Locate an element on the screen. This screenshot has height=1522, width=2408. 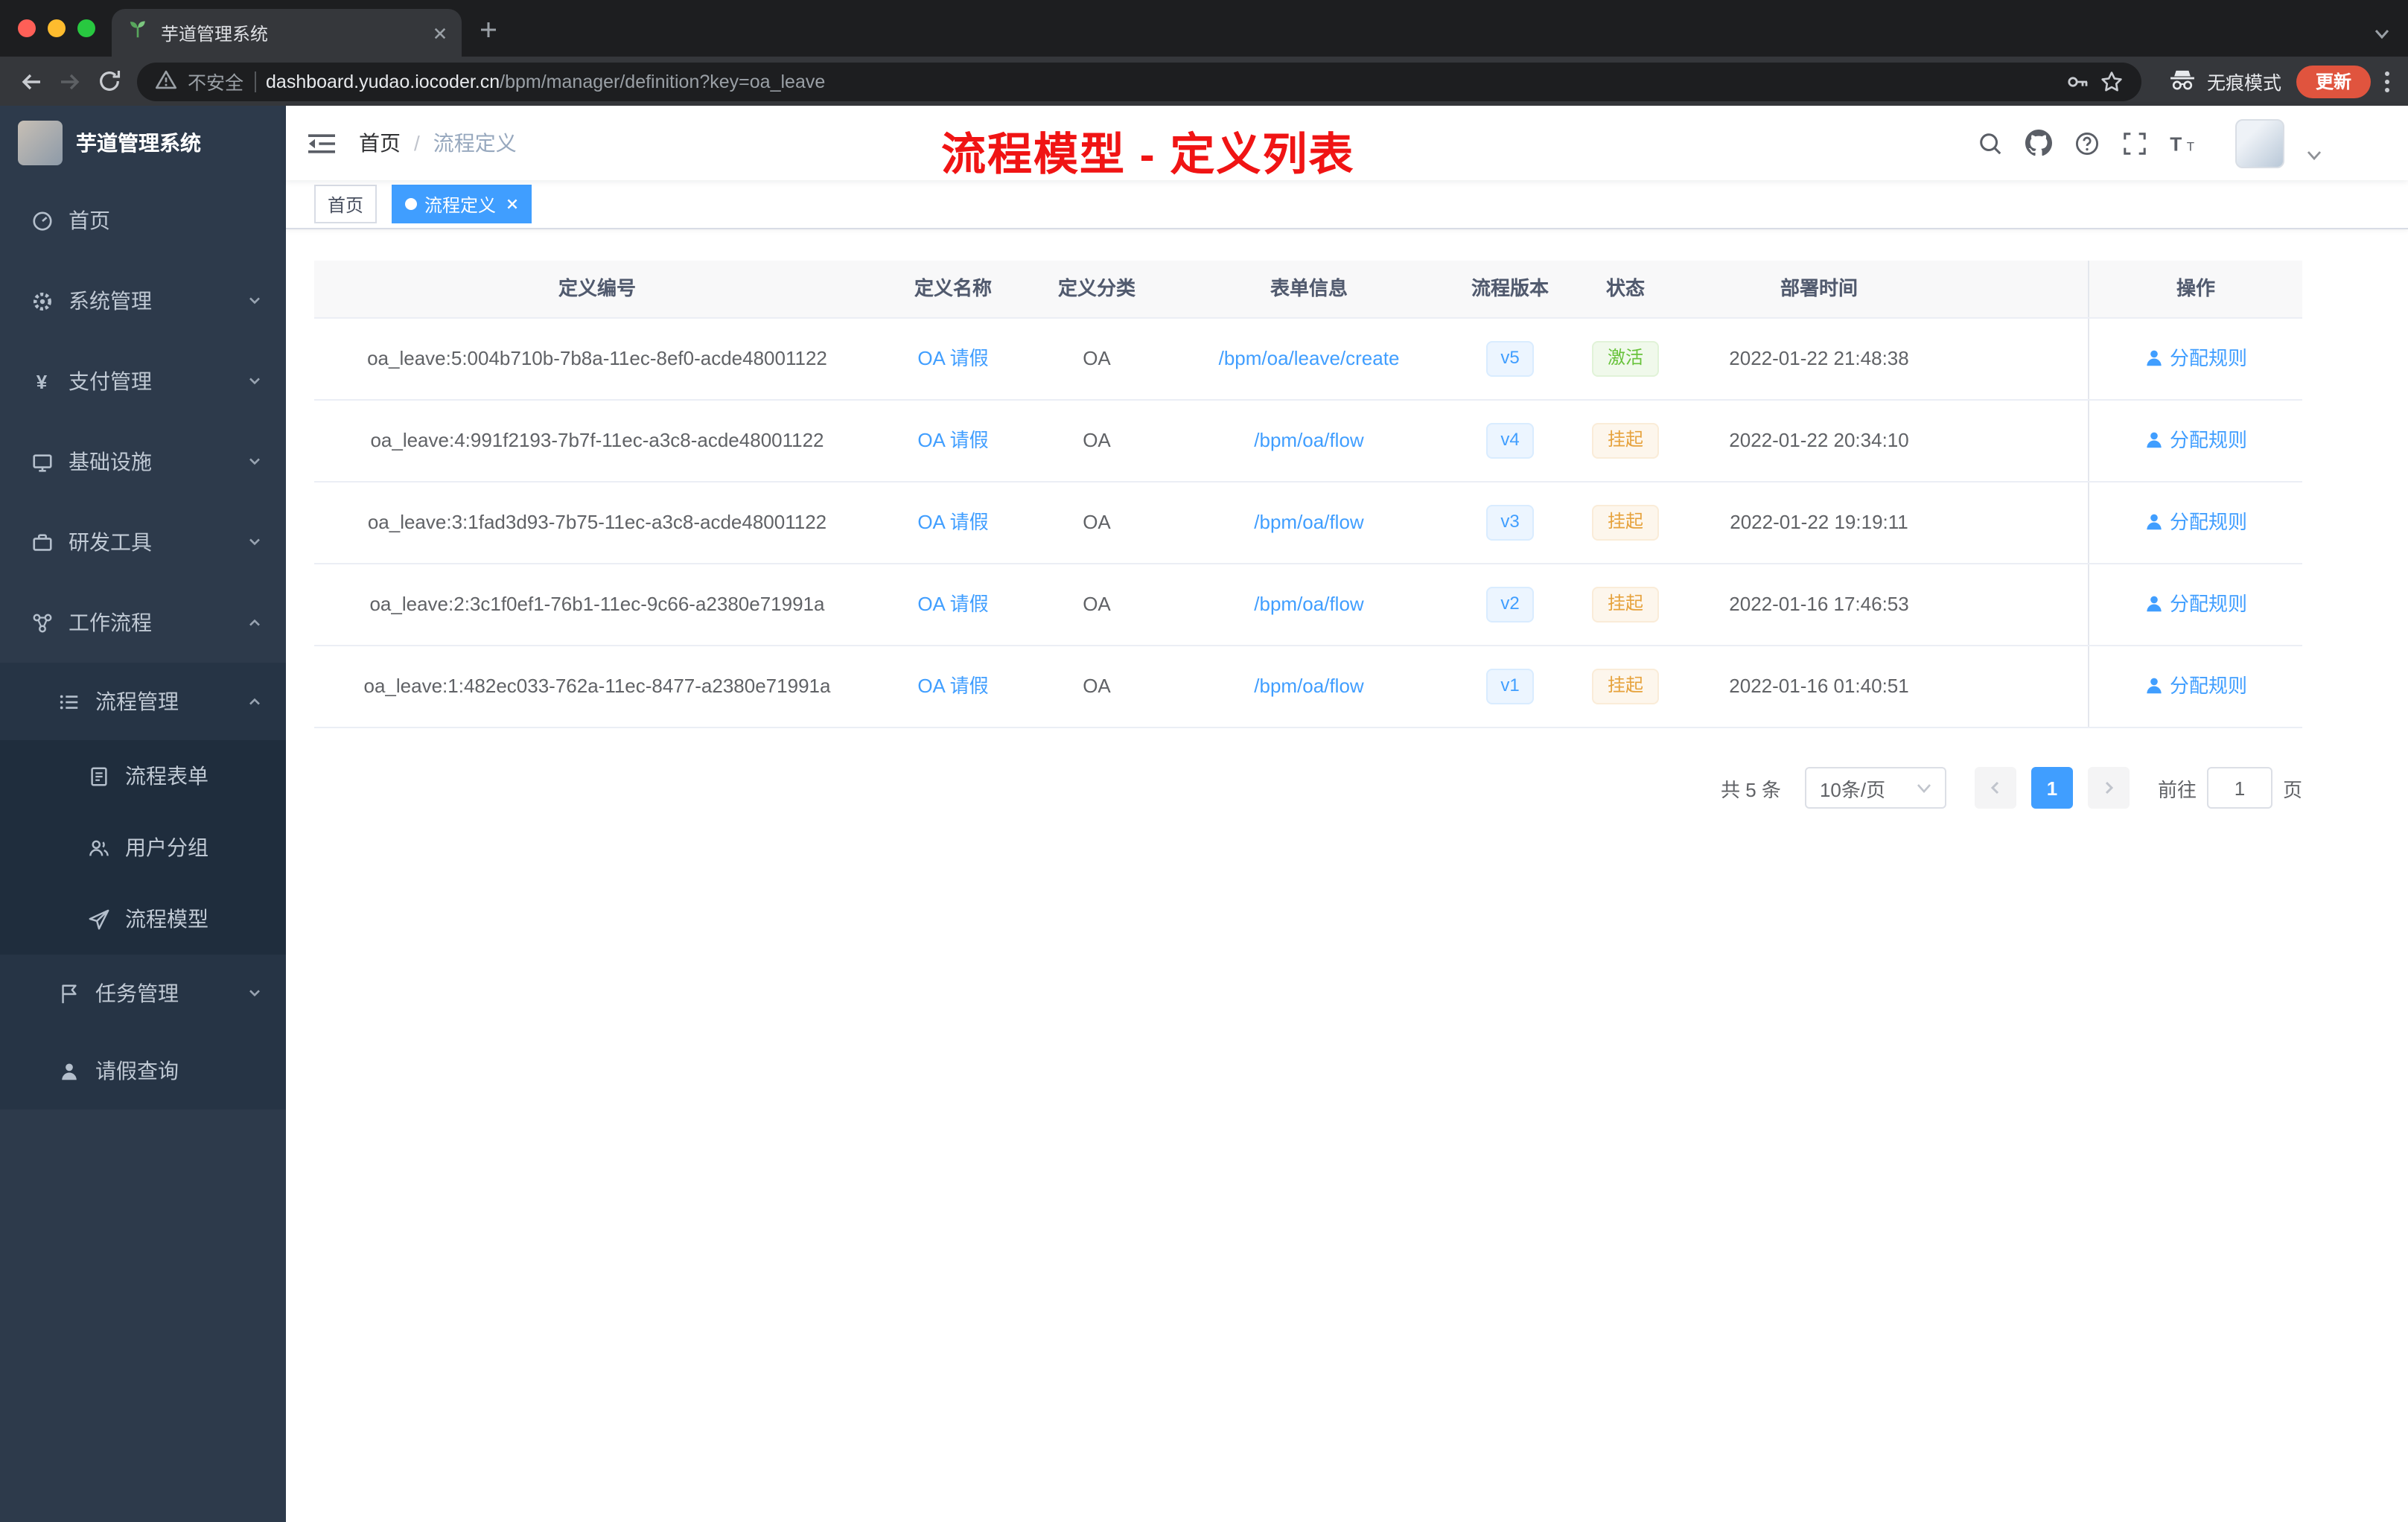
status-badge: 激活 is located at coordinates (1625, 359).